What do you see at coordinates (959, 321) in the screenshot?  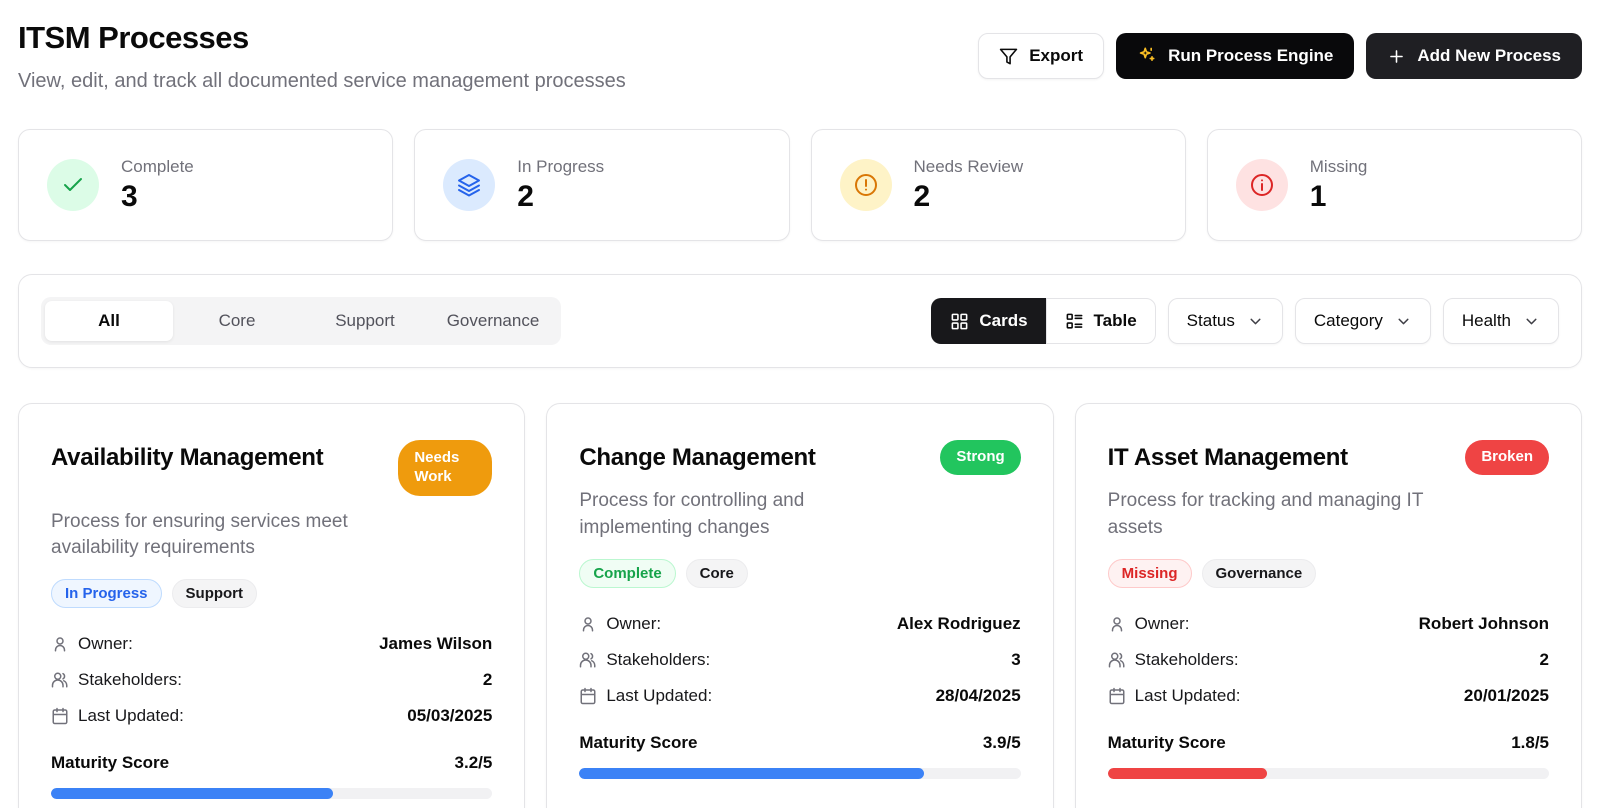 I see `grid-icon` at bounding box center [959, 321].